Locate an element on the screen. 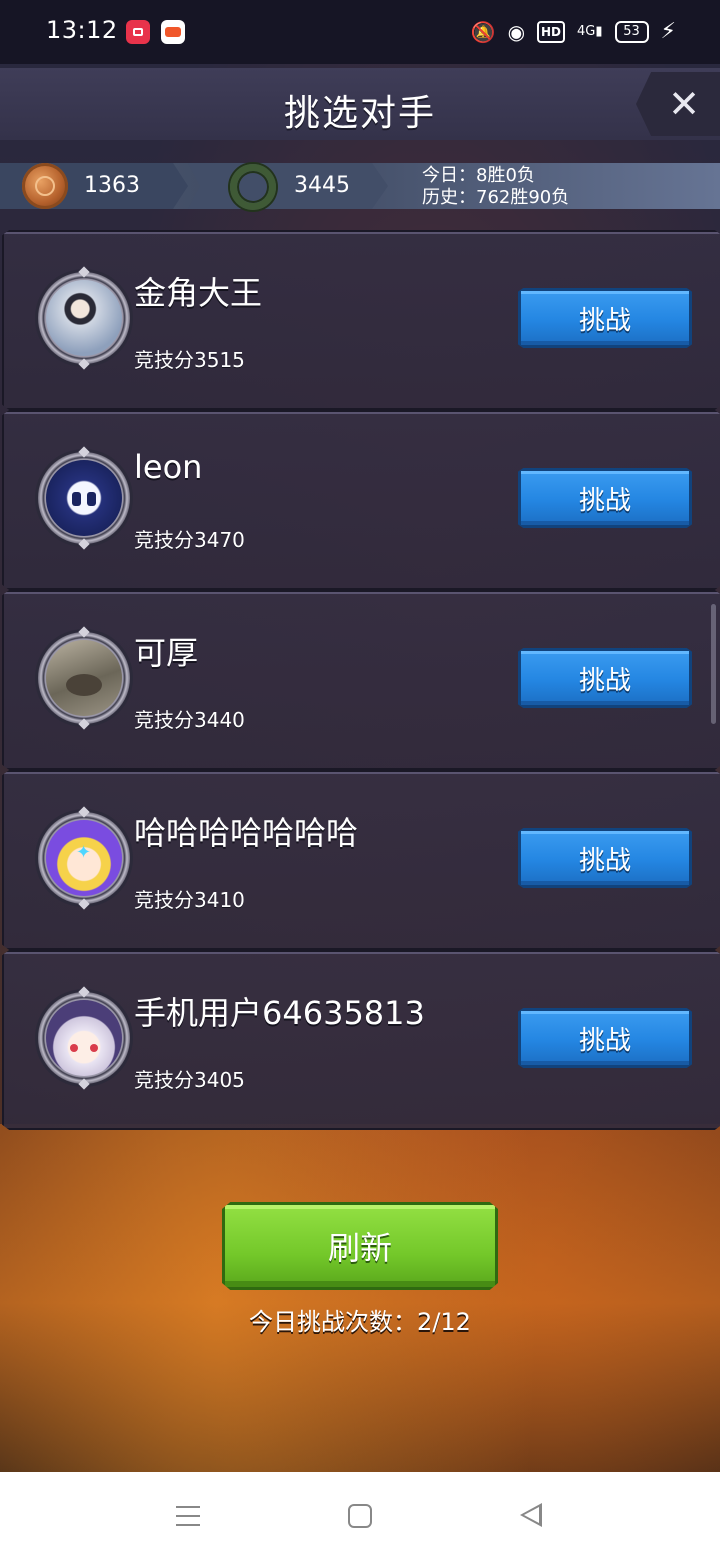 The width and height of the screenshot is (720, 1560). opponent-card: leon 竞技分3470 挑战 is located at coordinates (361, 500).